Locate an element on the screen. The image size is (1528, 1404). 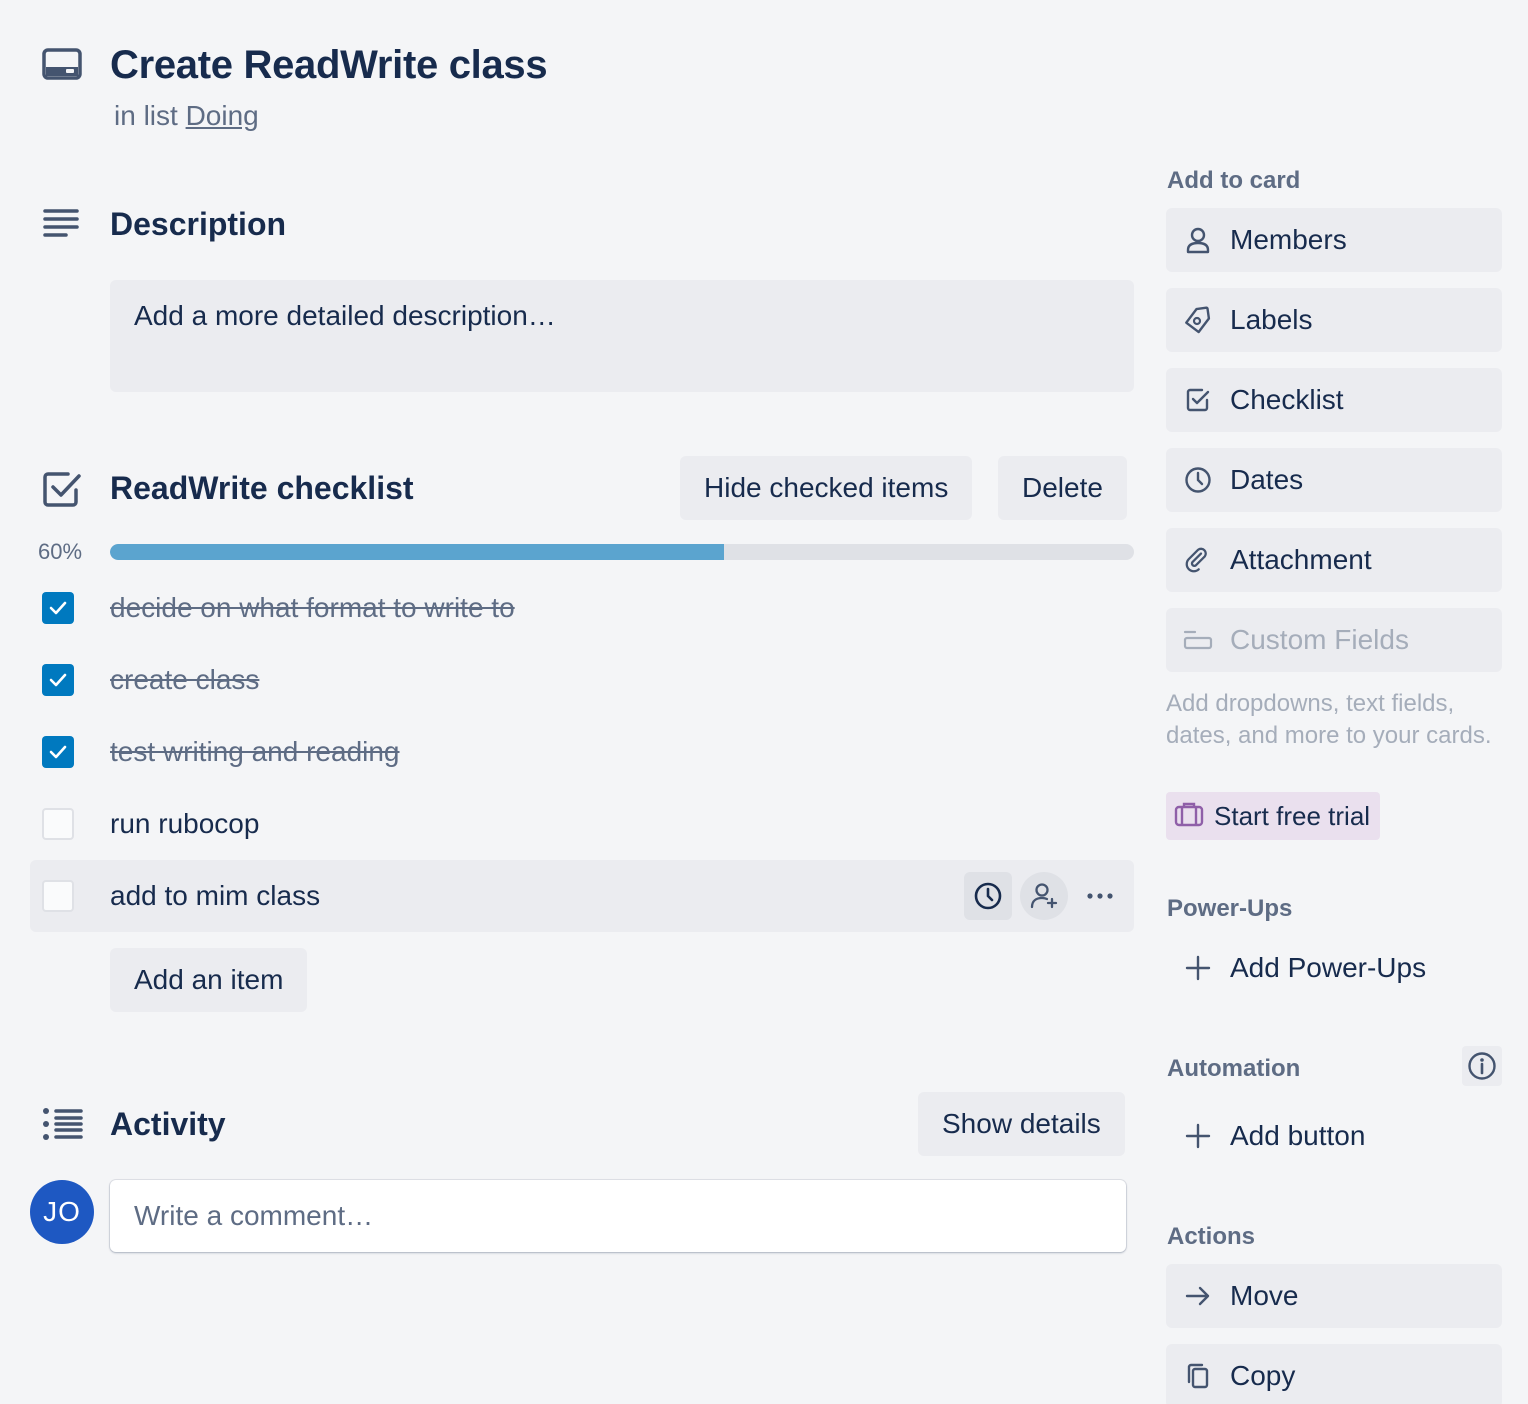
card-icon is located at coordinates (62, 65).